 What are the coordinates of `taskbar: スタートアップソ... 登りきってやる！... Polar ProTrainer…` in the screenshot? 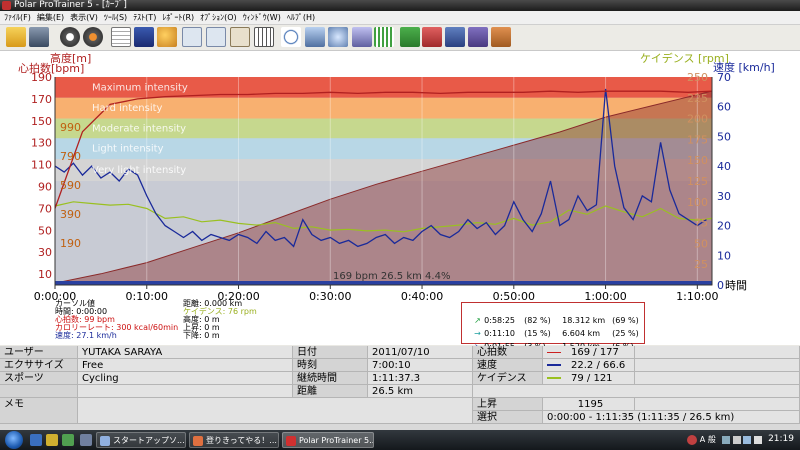 It's located at (400, 440).